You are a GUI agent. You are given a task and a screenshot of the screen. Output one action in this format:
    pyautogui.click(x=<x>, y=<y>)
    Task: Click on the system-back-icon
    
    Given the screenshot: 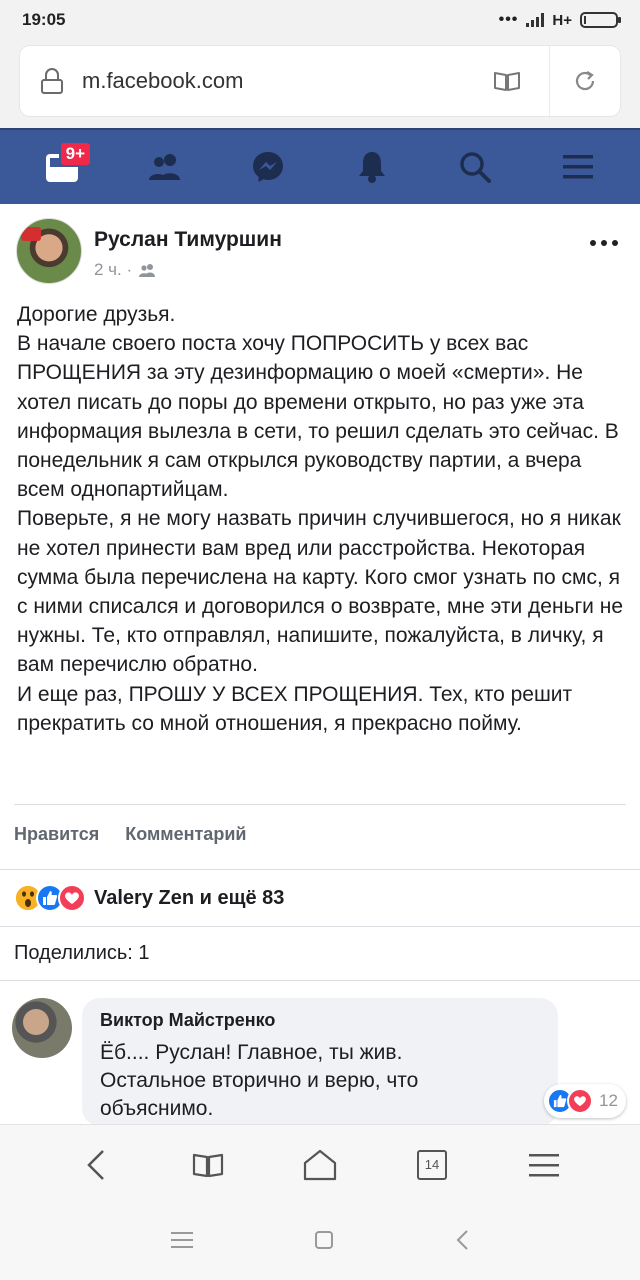 What is the action you would take?
    pyautogui.click(x=462, y=1242)
    